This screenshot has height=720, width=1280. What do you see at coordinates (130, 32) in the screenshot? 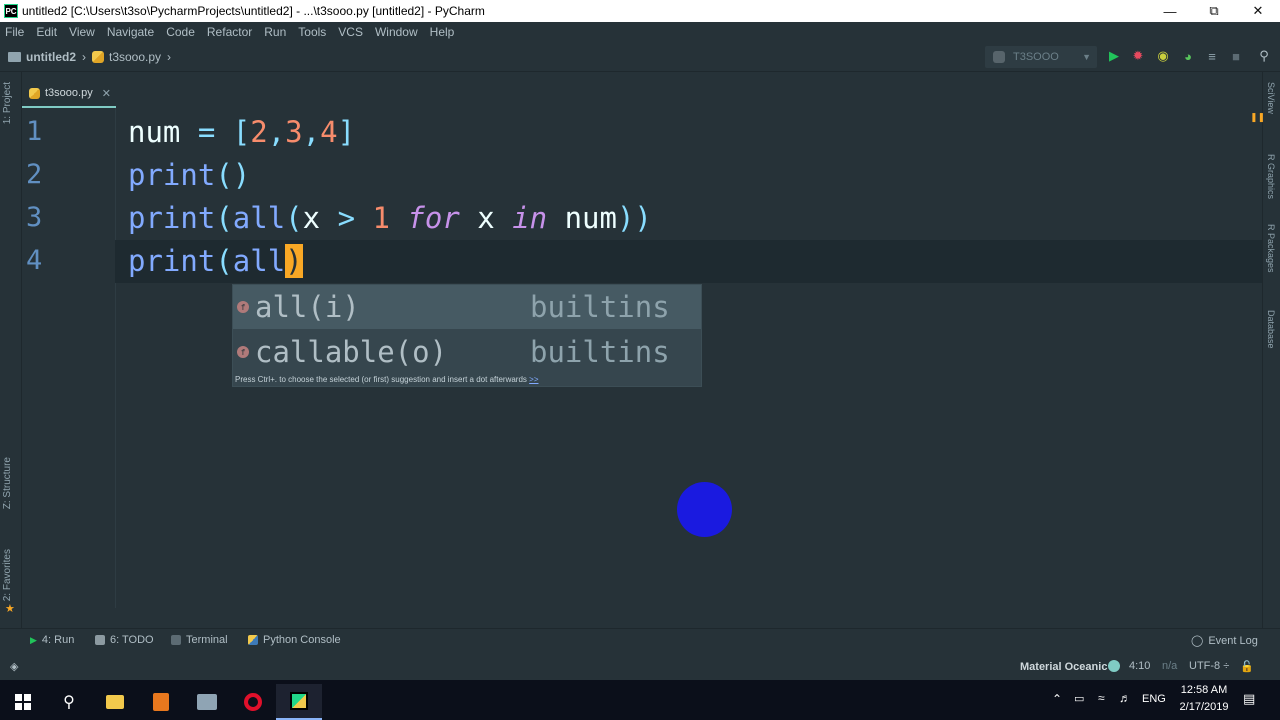
I see `menu-navigate: Navigate` at bounding box center [130, 32].